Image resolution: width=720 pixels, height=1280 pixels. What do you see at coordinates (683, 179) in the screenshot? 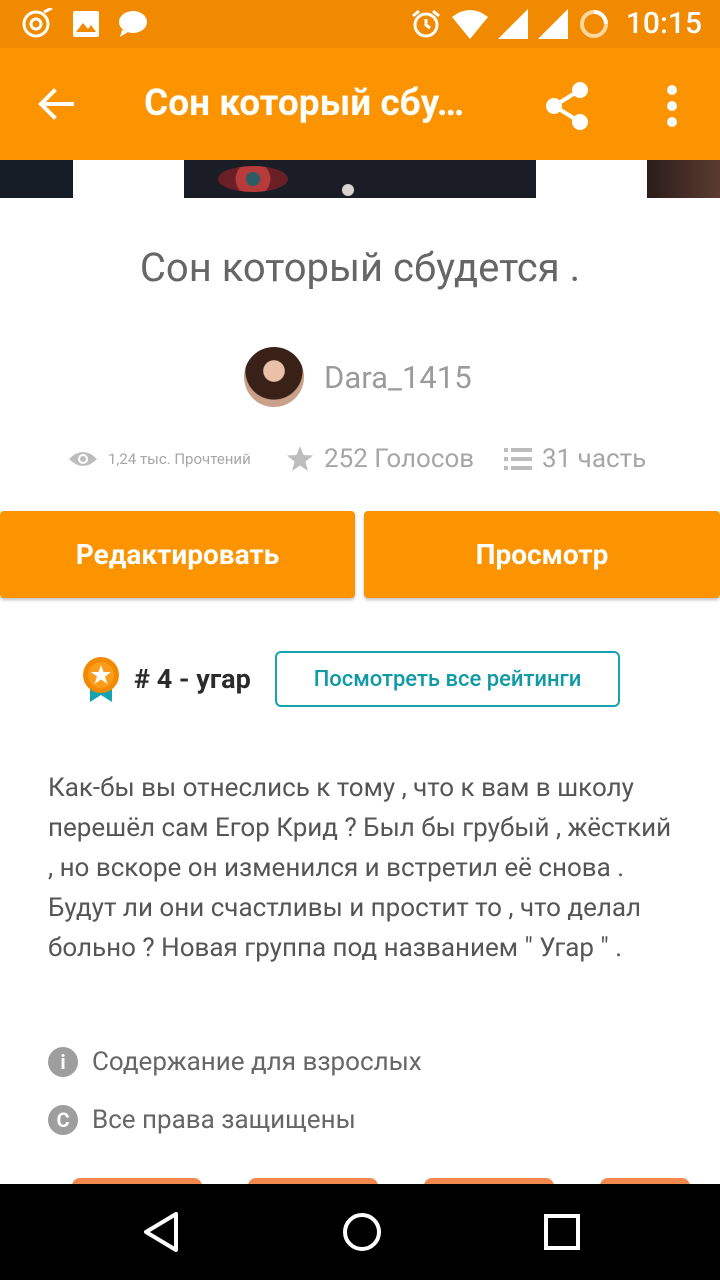
I see `cover-image-next` at bounding box center [683, 179].